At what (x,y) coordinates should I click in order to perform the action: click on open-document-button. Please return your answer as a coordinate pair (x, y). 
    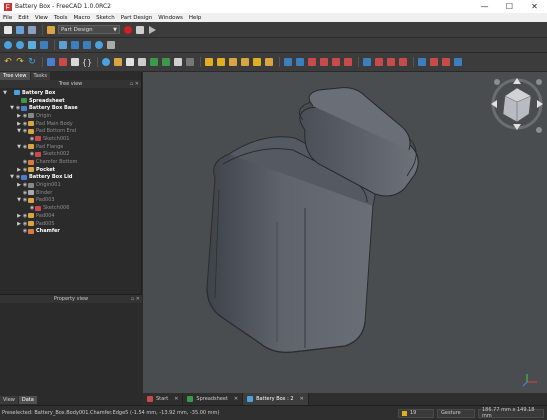
    Looking at the image, I should click on (20, 30).